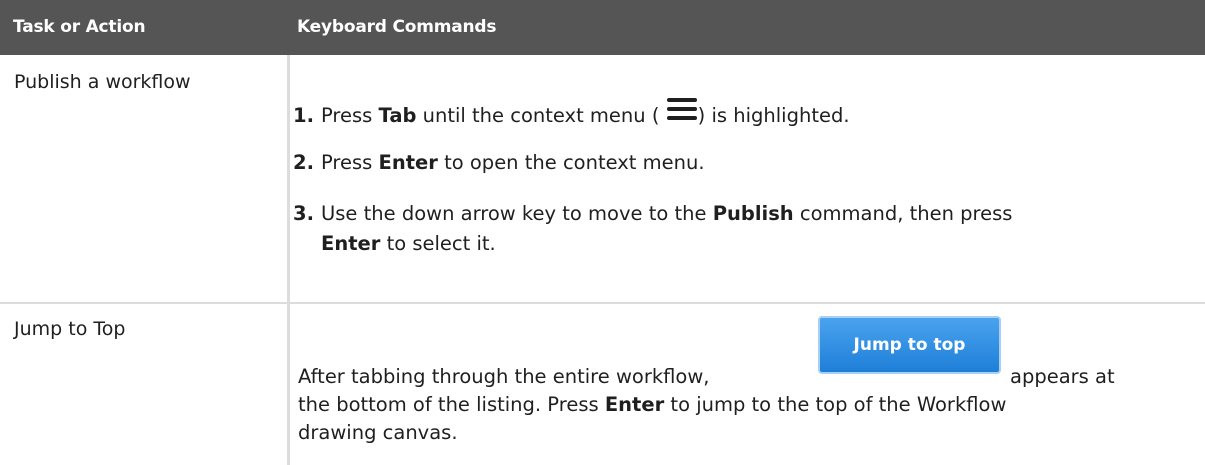 This screenshot has width=1205, height=465. I want to click on key-tab: Tab, so click(397, 115).